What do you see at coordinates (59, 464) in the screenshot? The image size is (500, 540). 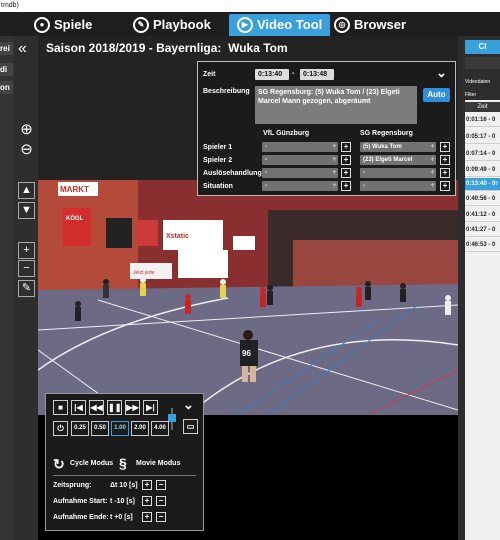 I see `cycle-icon: ↻` at bounding box center [59, 464].